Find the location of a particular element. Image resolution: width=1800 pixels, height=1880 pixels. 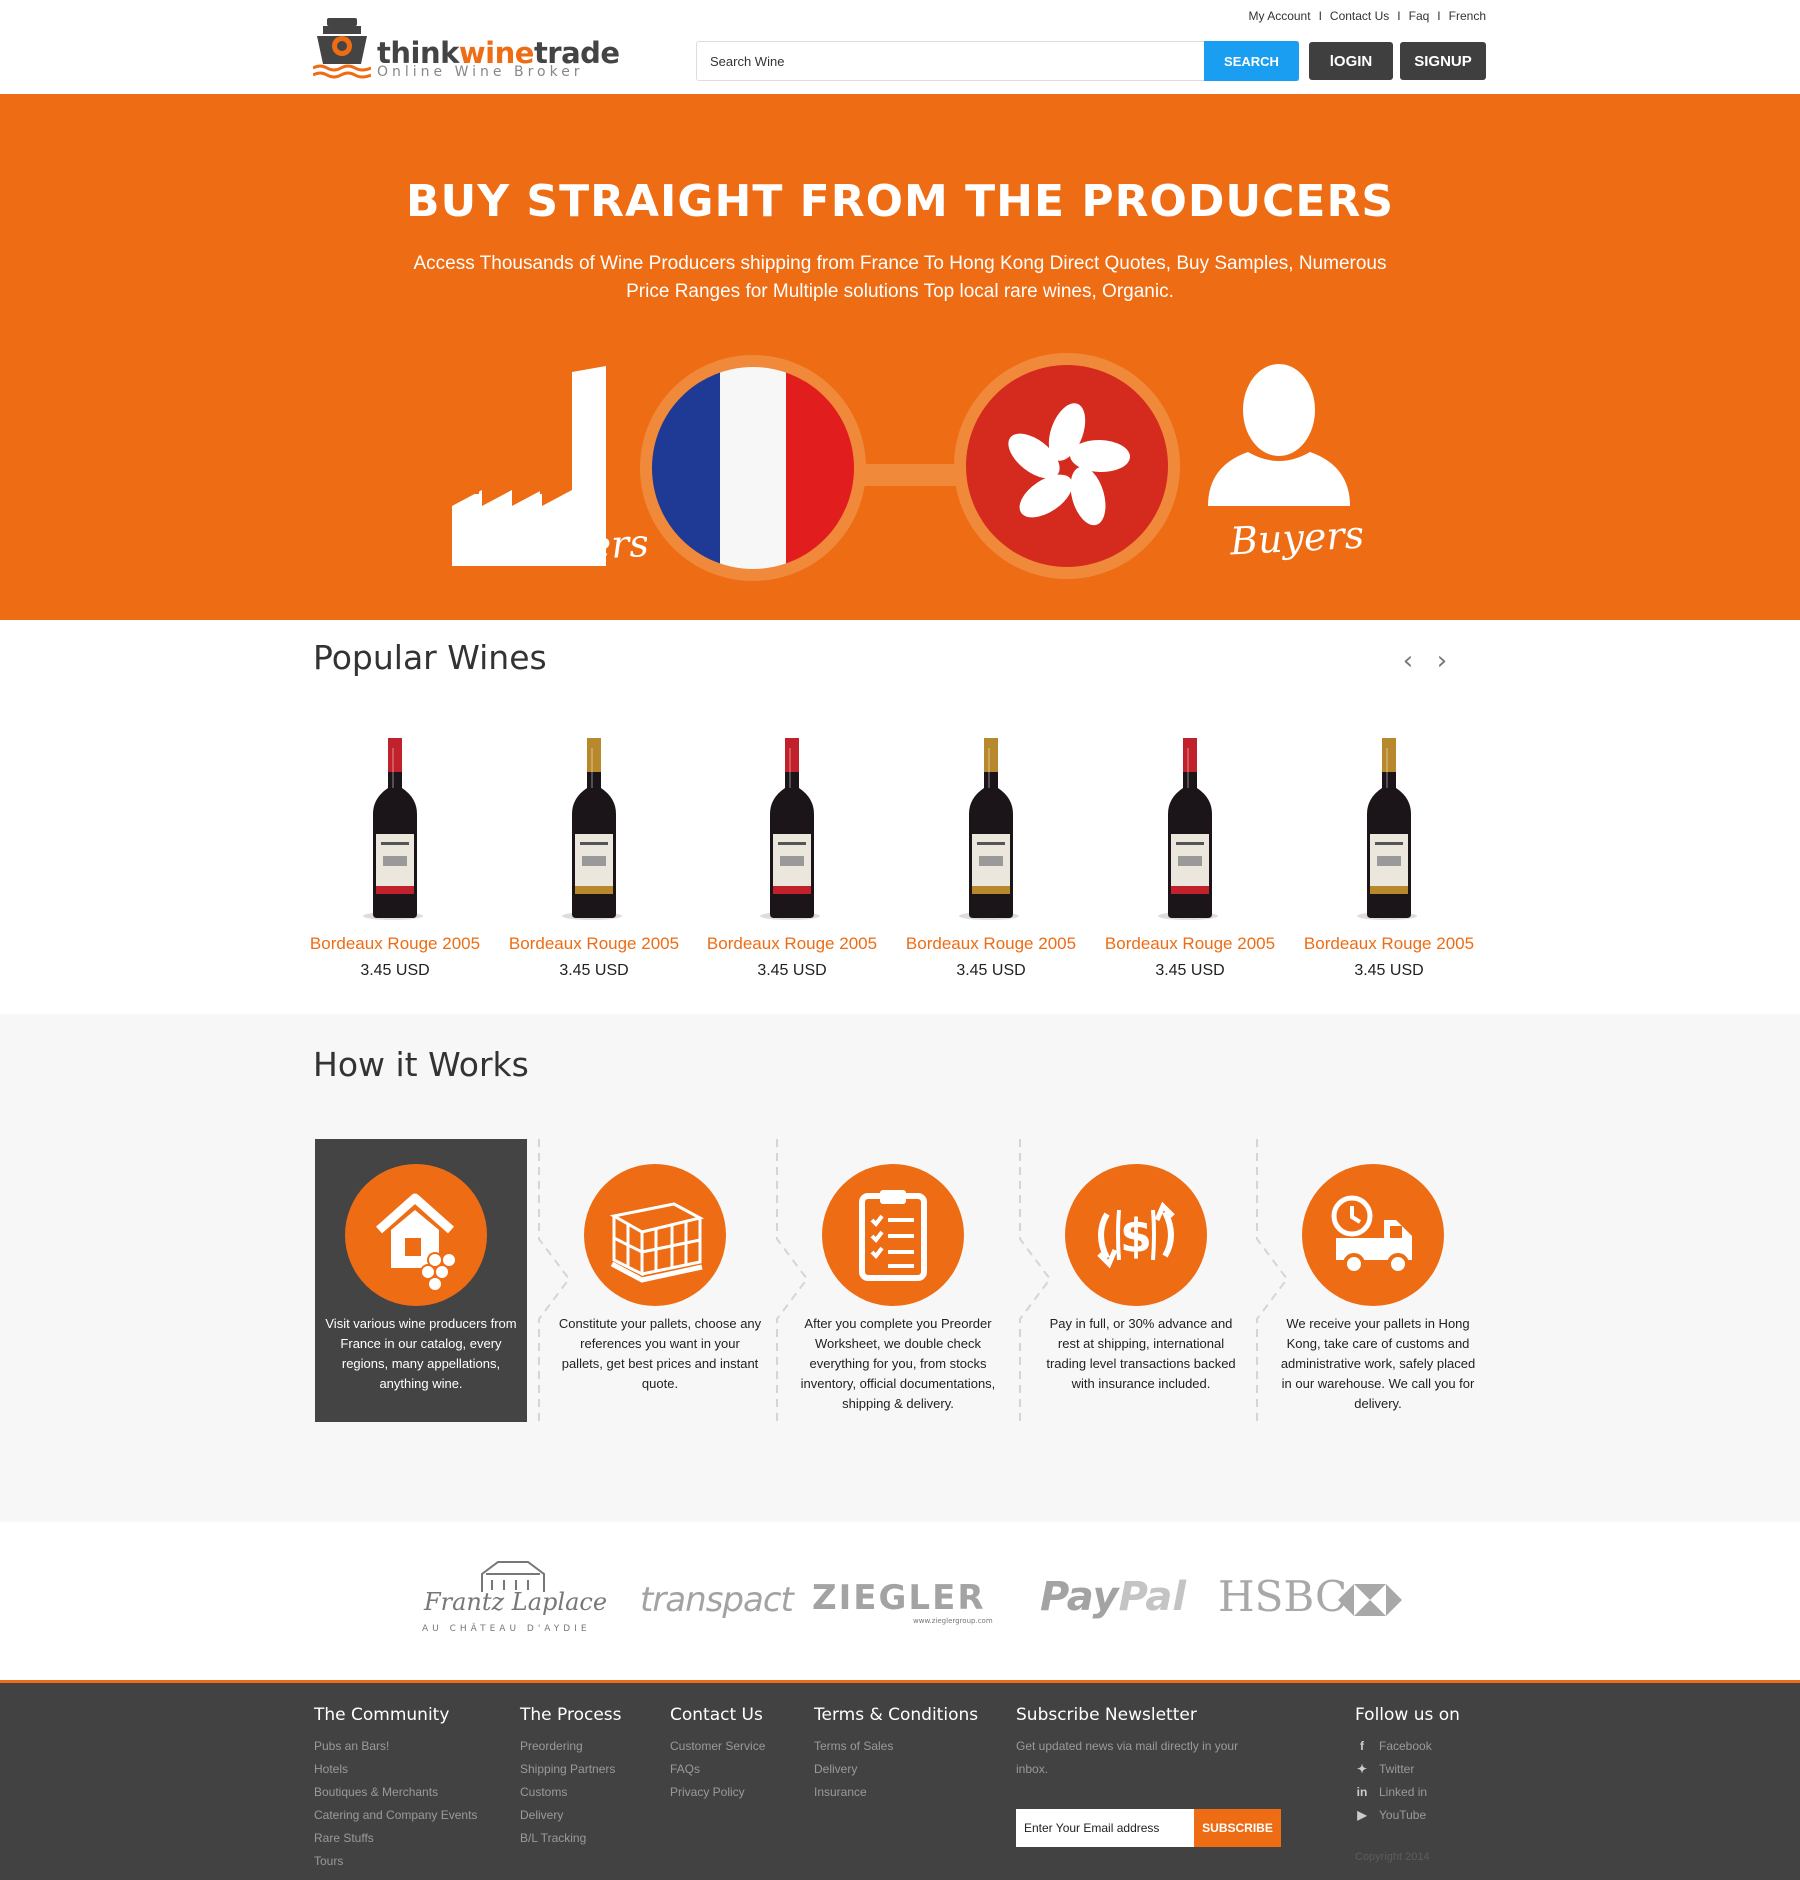

footer-link: Tours is located at coordinates (395, 1861).